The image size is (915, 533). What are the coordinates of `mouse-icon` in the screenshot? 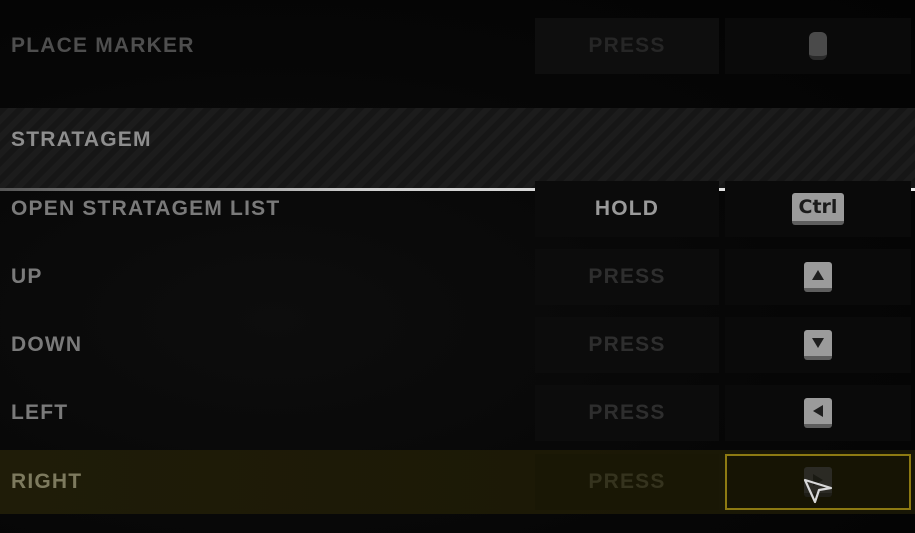 It's located at (818, 46).